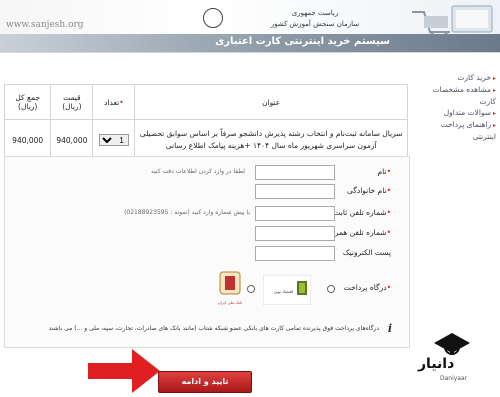 The width and height of the screenshot is (500, 397). I want to click on quantity-select: 1, so click(113, 140).